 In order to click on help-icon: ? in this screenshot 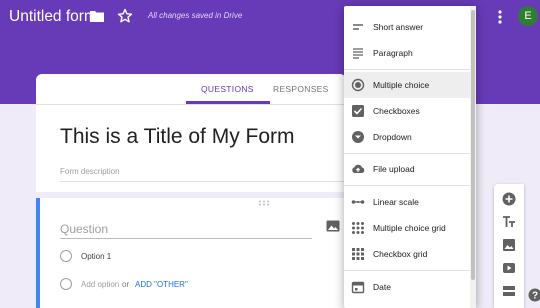, I will do `click(534, 295)`.